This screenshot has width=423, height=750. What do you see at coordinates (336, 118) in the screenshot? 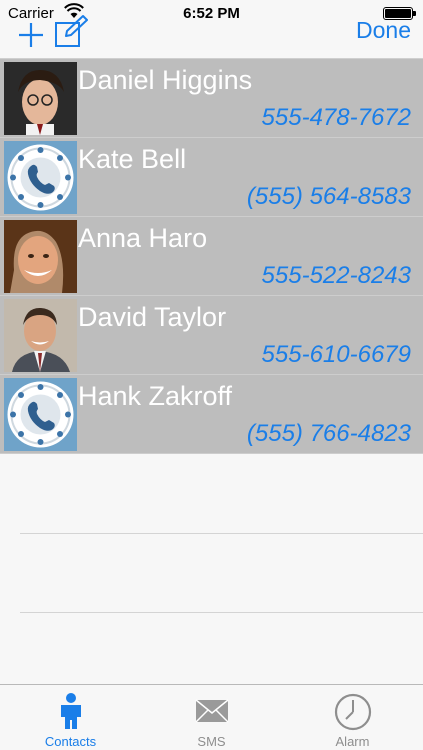
I see `contact-phone: 555-478-7672` at bounding box center [336, 118].